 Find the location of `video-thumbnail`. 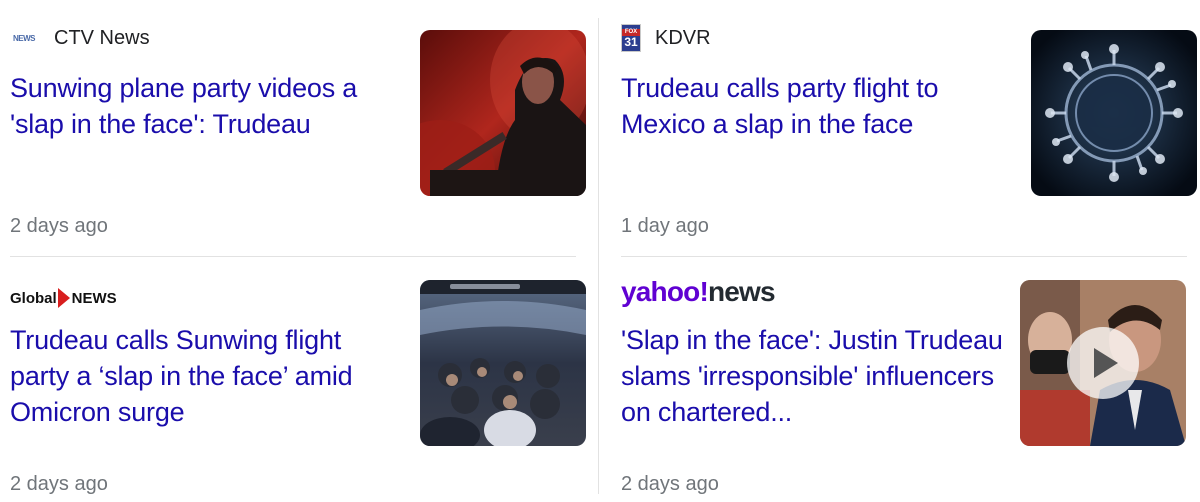

video-thumbnail is located at coordinates (1103, 363).